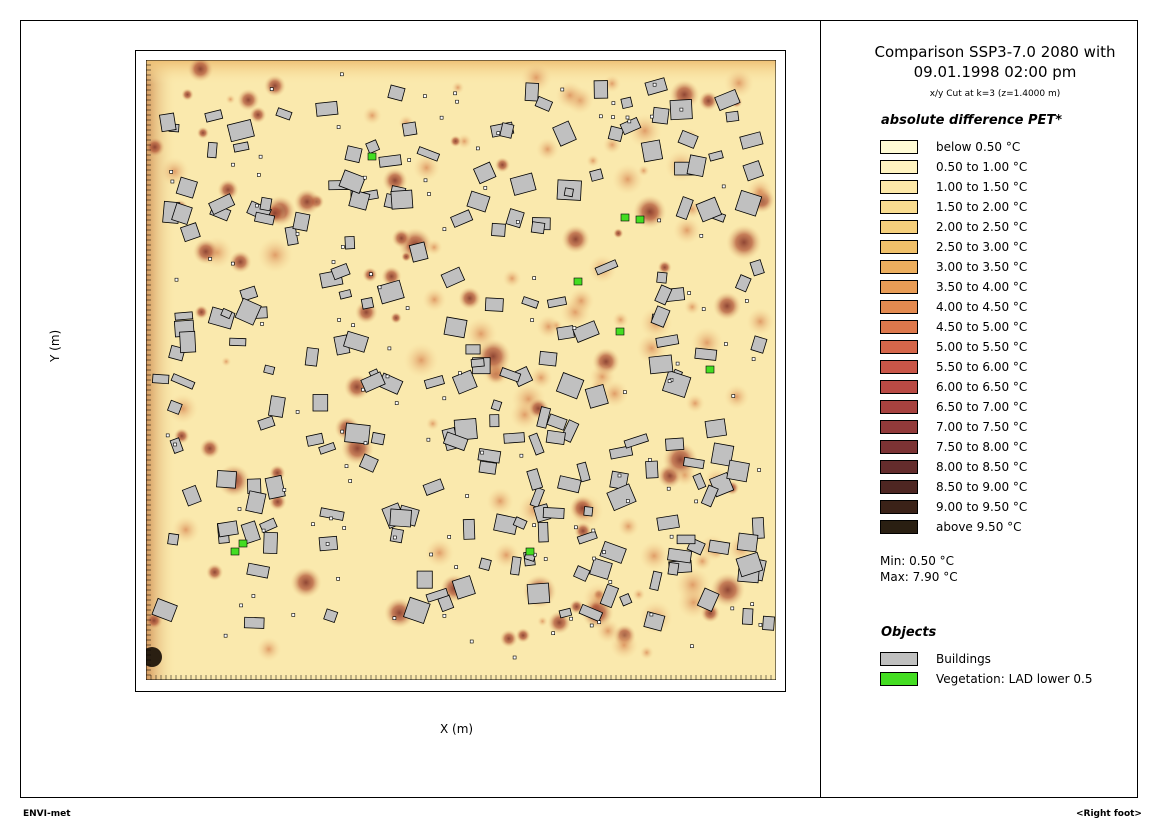 Image resolution: width=1160 pixels, height=840 pixels. I want to click on legend-label: 5.50 to 6.00 °C, so click(982, 367).